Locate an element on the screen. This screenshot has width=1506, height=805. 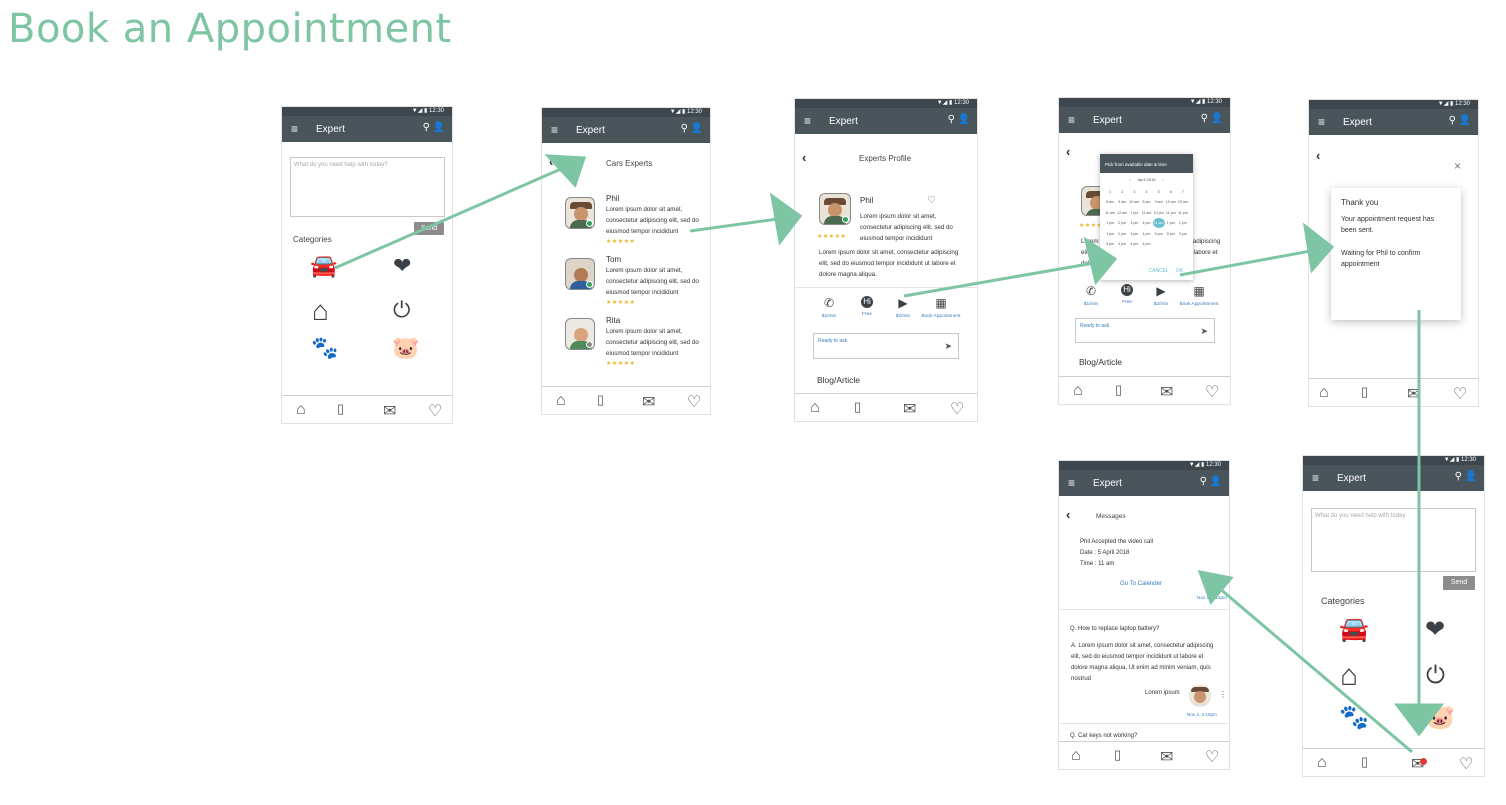
close-icon: × is located at coordinates (1457, 166).